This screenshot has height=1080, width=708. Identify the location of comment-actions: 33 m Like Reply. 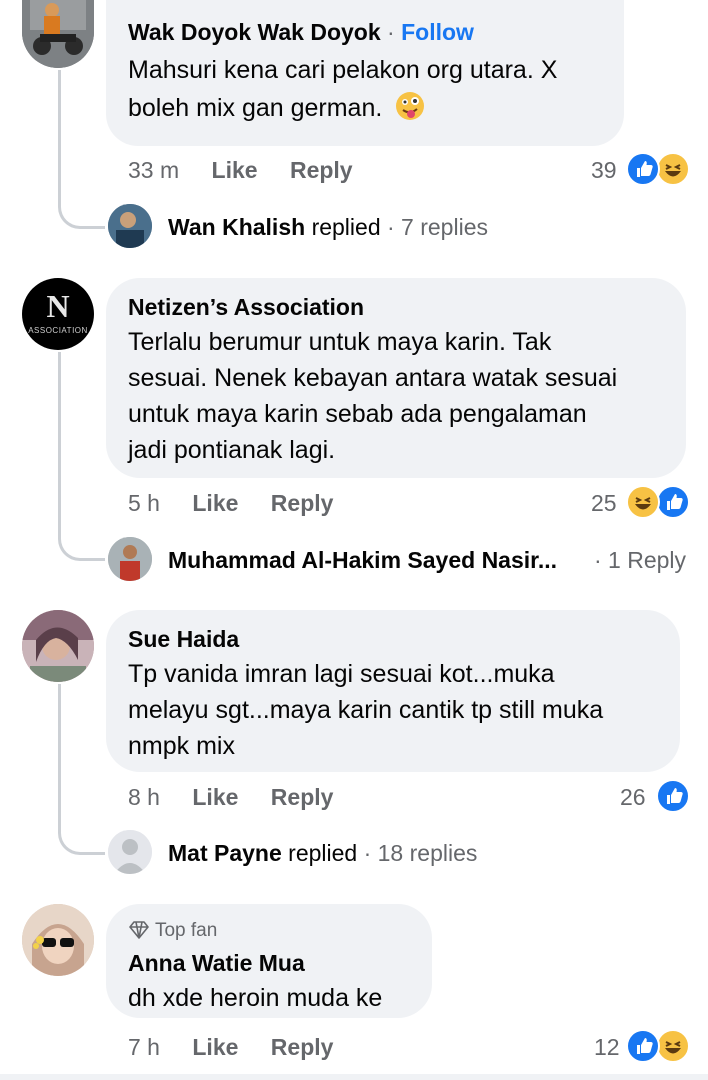
(240, 170).